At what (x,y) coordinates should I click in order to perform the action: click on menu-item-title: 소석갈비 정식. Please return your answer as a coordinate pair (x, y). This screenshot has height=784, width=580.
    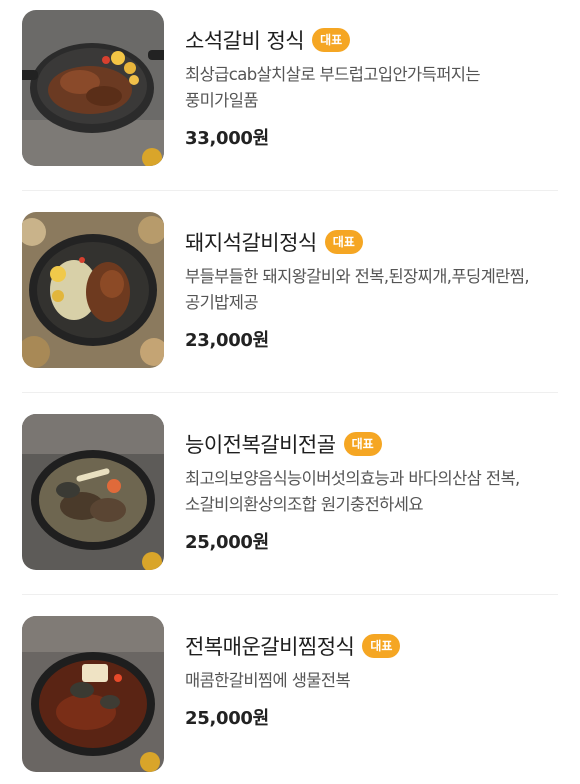
    Looking at the image, I should click on (245, 41).